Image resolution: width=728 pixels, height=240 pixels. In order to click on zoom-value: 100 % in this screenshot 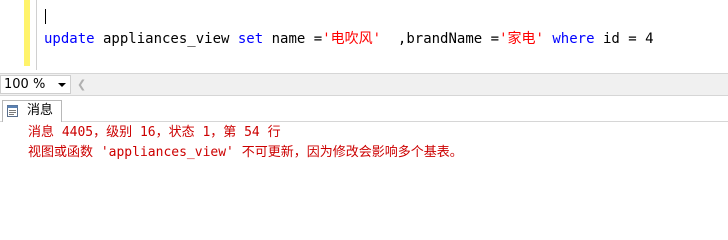, I will do `click(25, 84)`.